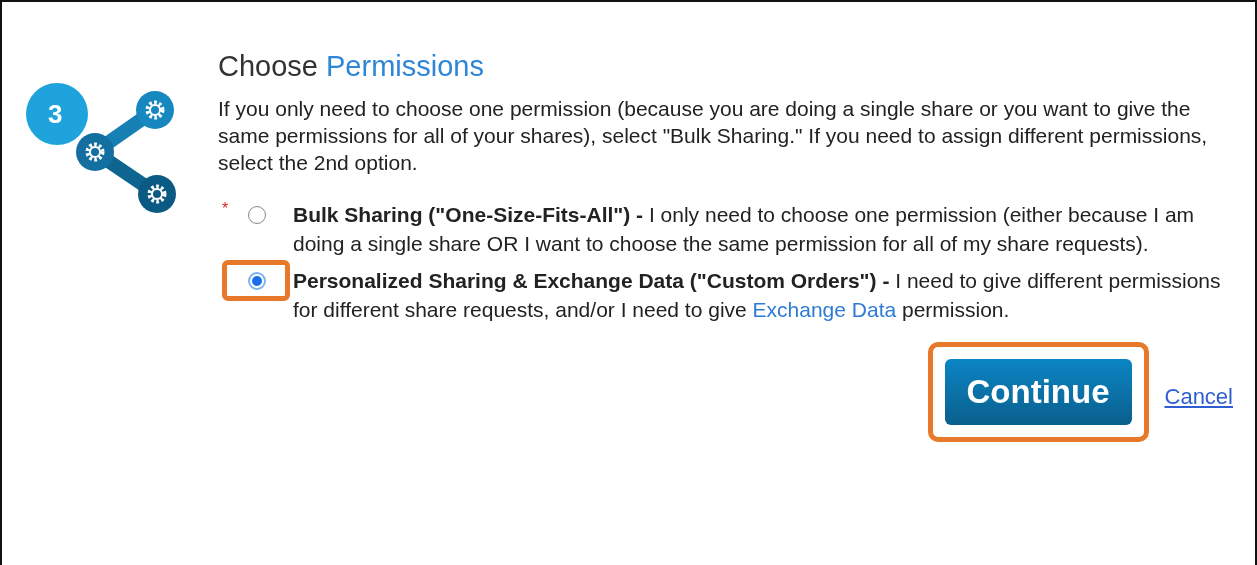 This screenshot has width=1257, height=565. I want to click on continue-button: Continue, so click(1038, 392).